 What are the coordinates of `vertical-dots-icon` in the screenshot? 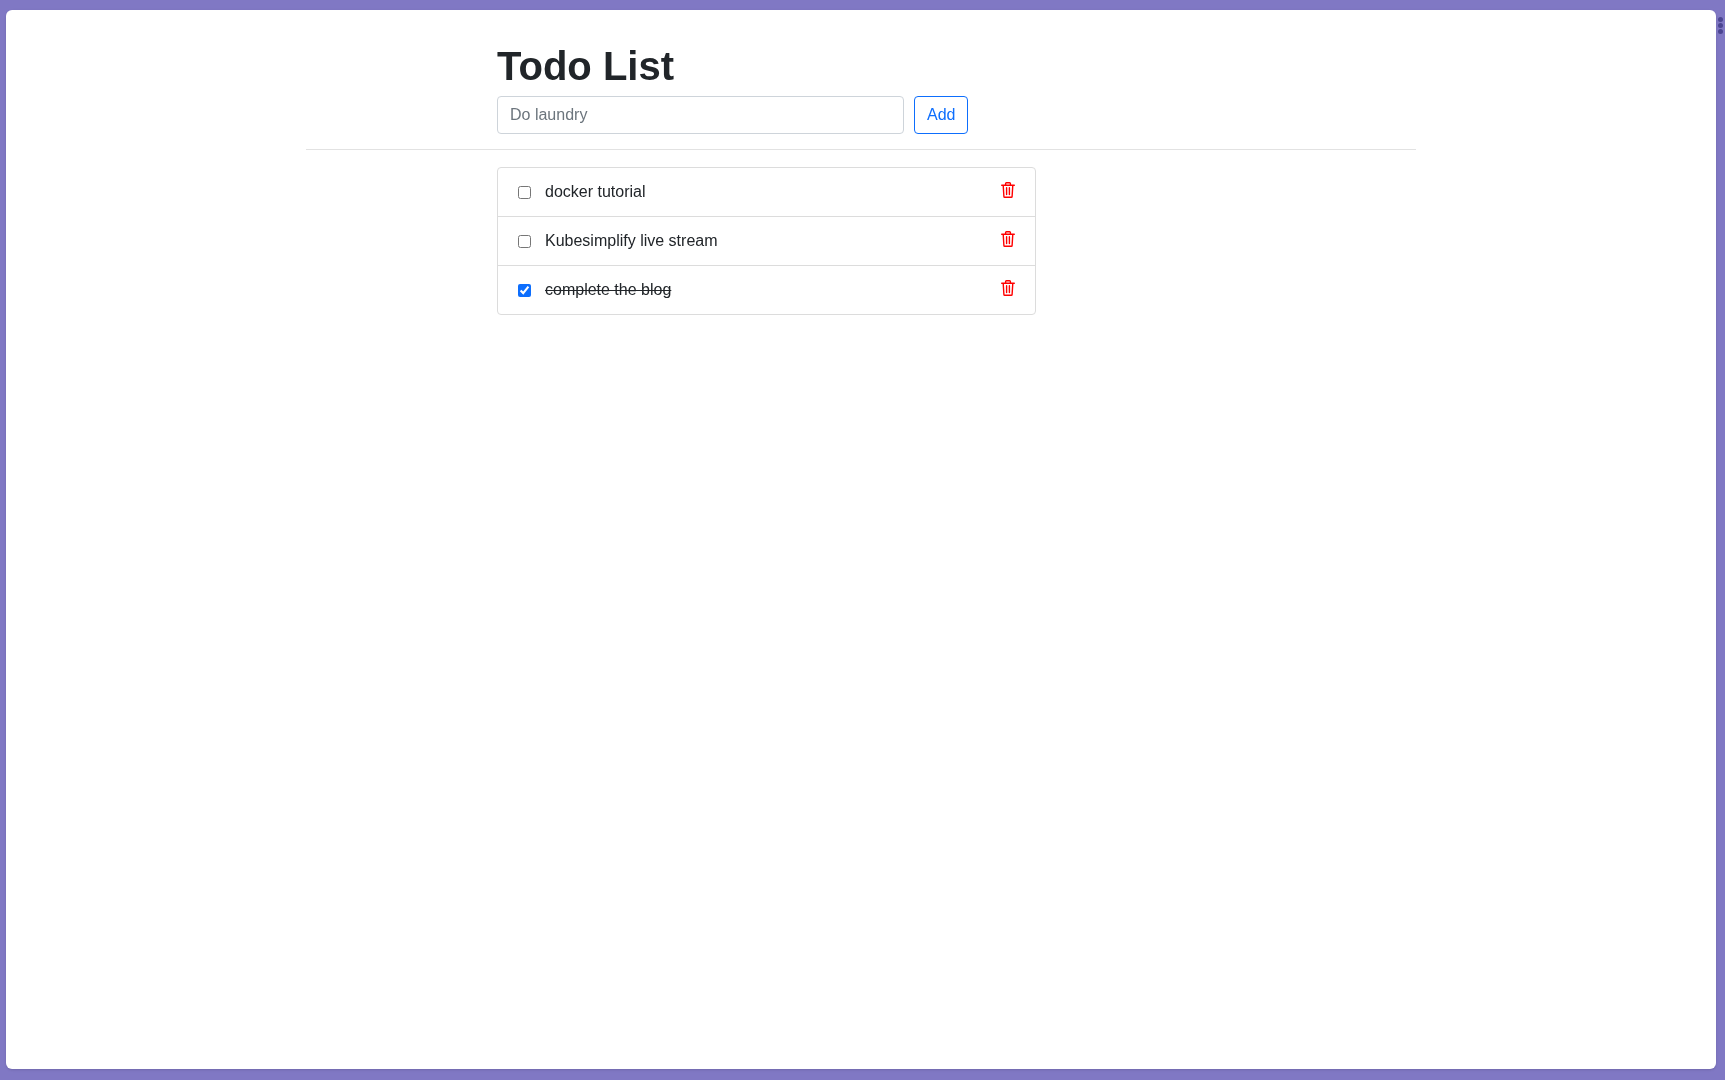 It's located at (1720, 25).